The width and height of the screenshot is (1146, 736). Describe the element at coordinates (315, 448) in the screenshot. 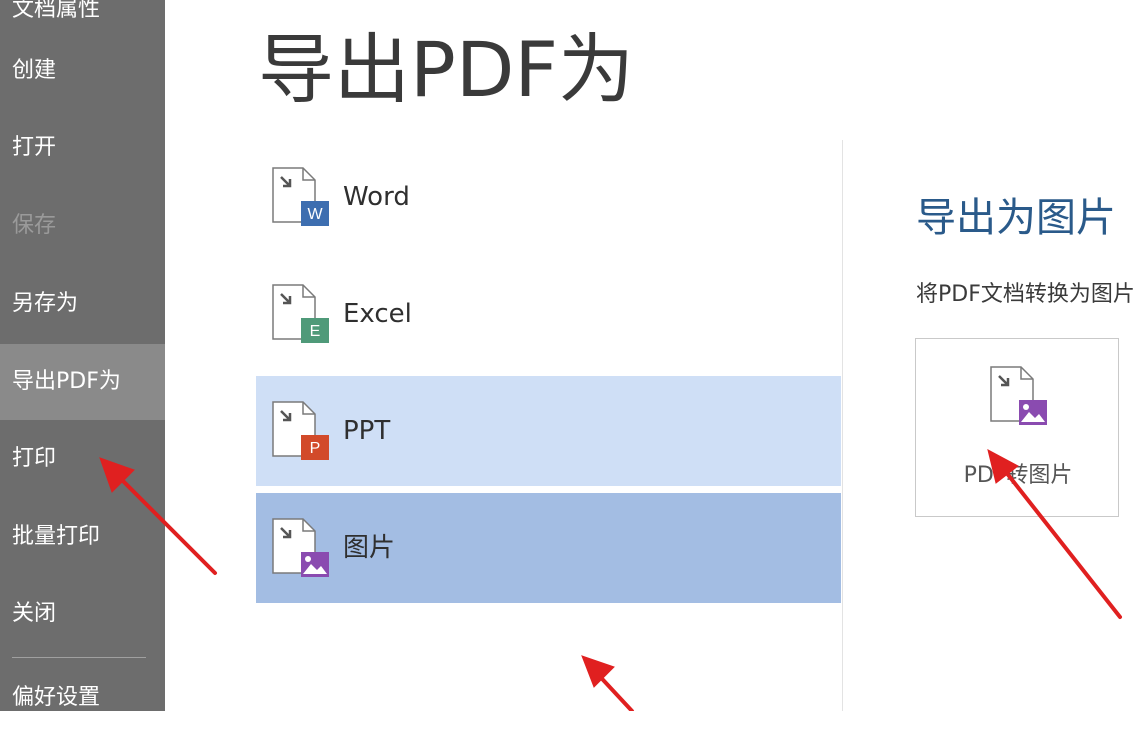

I see `svg-text: P` at that location.